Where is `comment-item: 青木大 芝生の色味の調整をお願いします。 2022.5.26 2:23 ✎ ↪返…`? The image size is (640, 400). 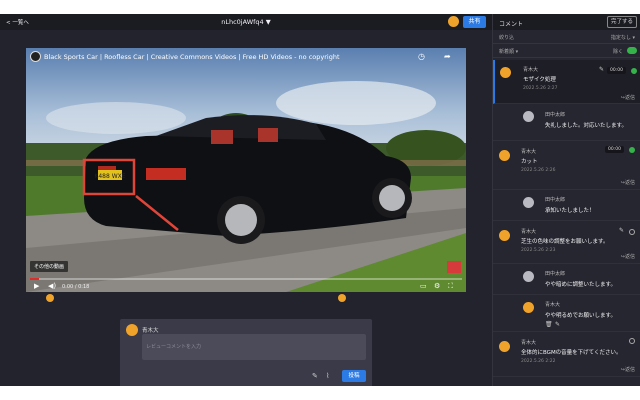
comment-item: 青木大 芝生の色味の調整をお願いします。 2022.5.26 2:23 ✎ ↪返… is located at coordinates (566, 243).